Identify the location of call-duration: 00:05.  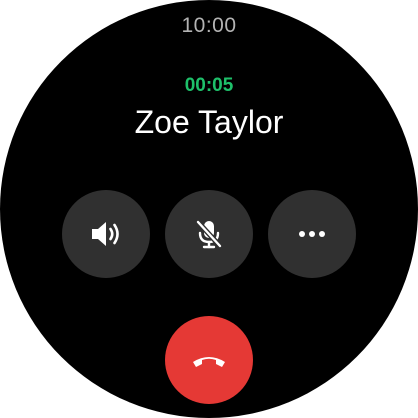
(209, 85).